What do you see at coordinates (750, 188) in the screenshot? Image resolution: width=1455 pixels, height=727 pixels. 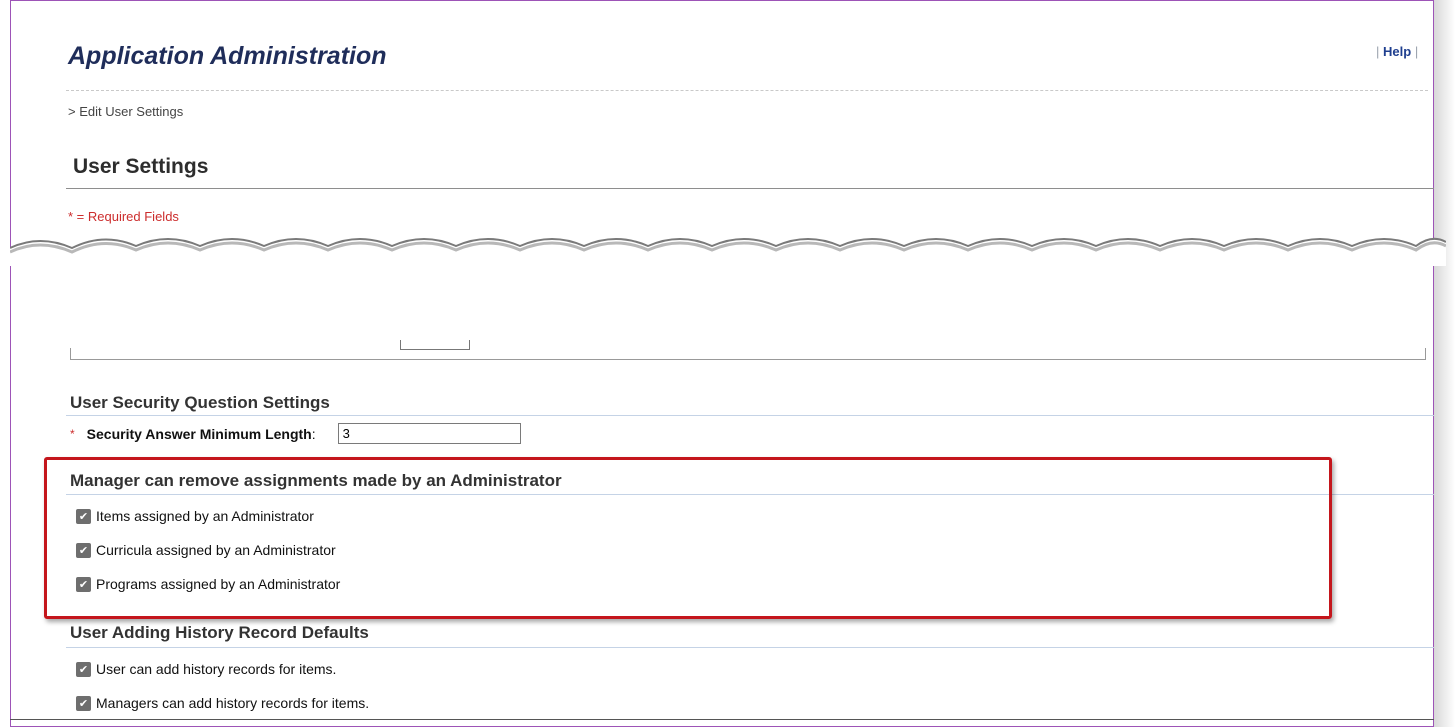 I see `page-title-rule` at bounding box center [750, 188].